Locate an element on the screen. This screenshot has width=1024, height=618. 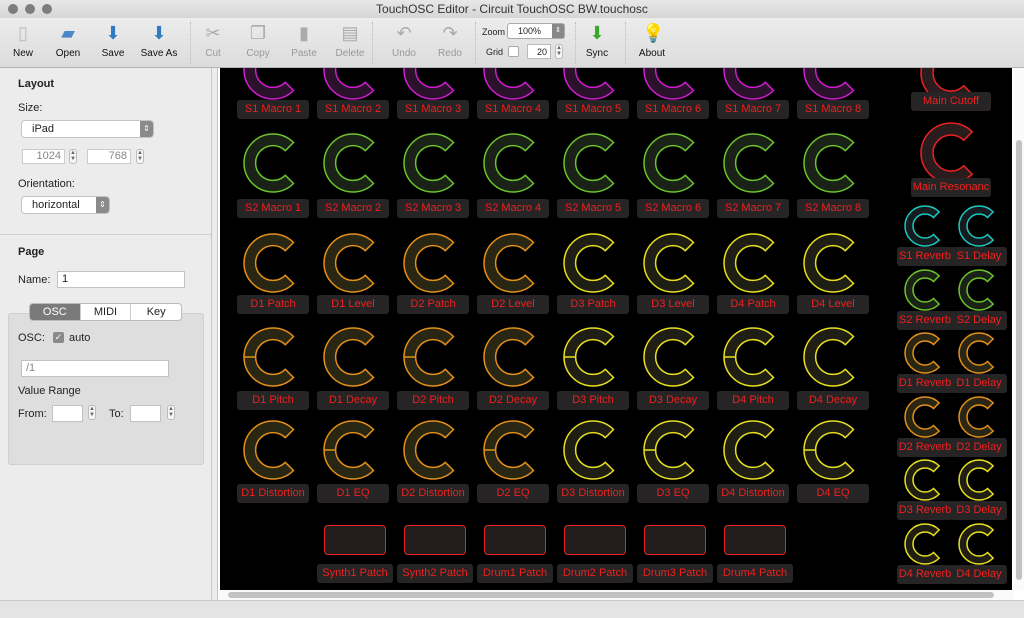
save-button: ⬇ Save is located at coordinates (113, 40).